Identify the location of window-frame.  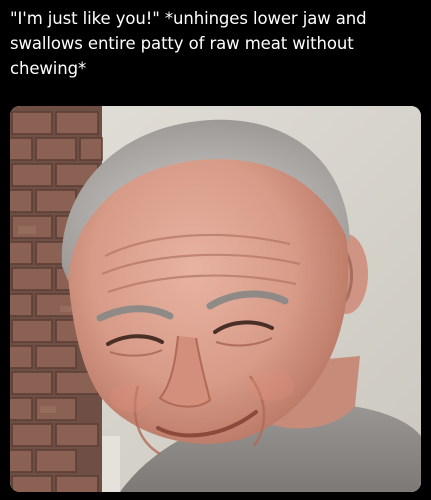
(111, 464).